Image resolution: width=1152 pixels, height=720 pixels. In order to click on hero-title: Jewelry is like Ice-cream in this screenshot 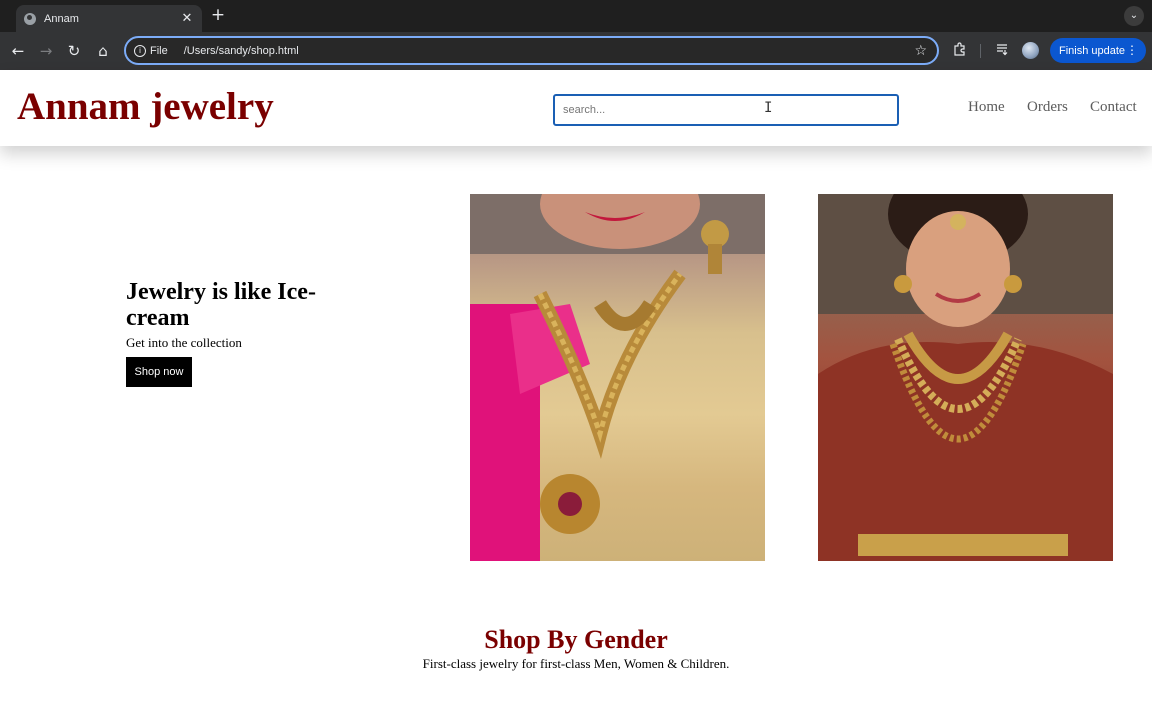, I will do `click(221, 305)`.